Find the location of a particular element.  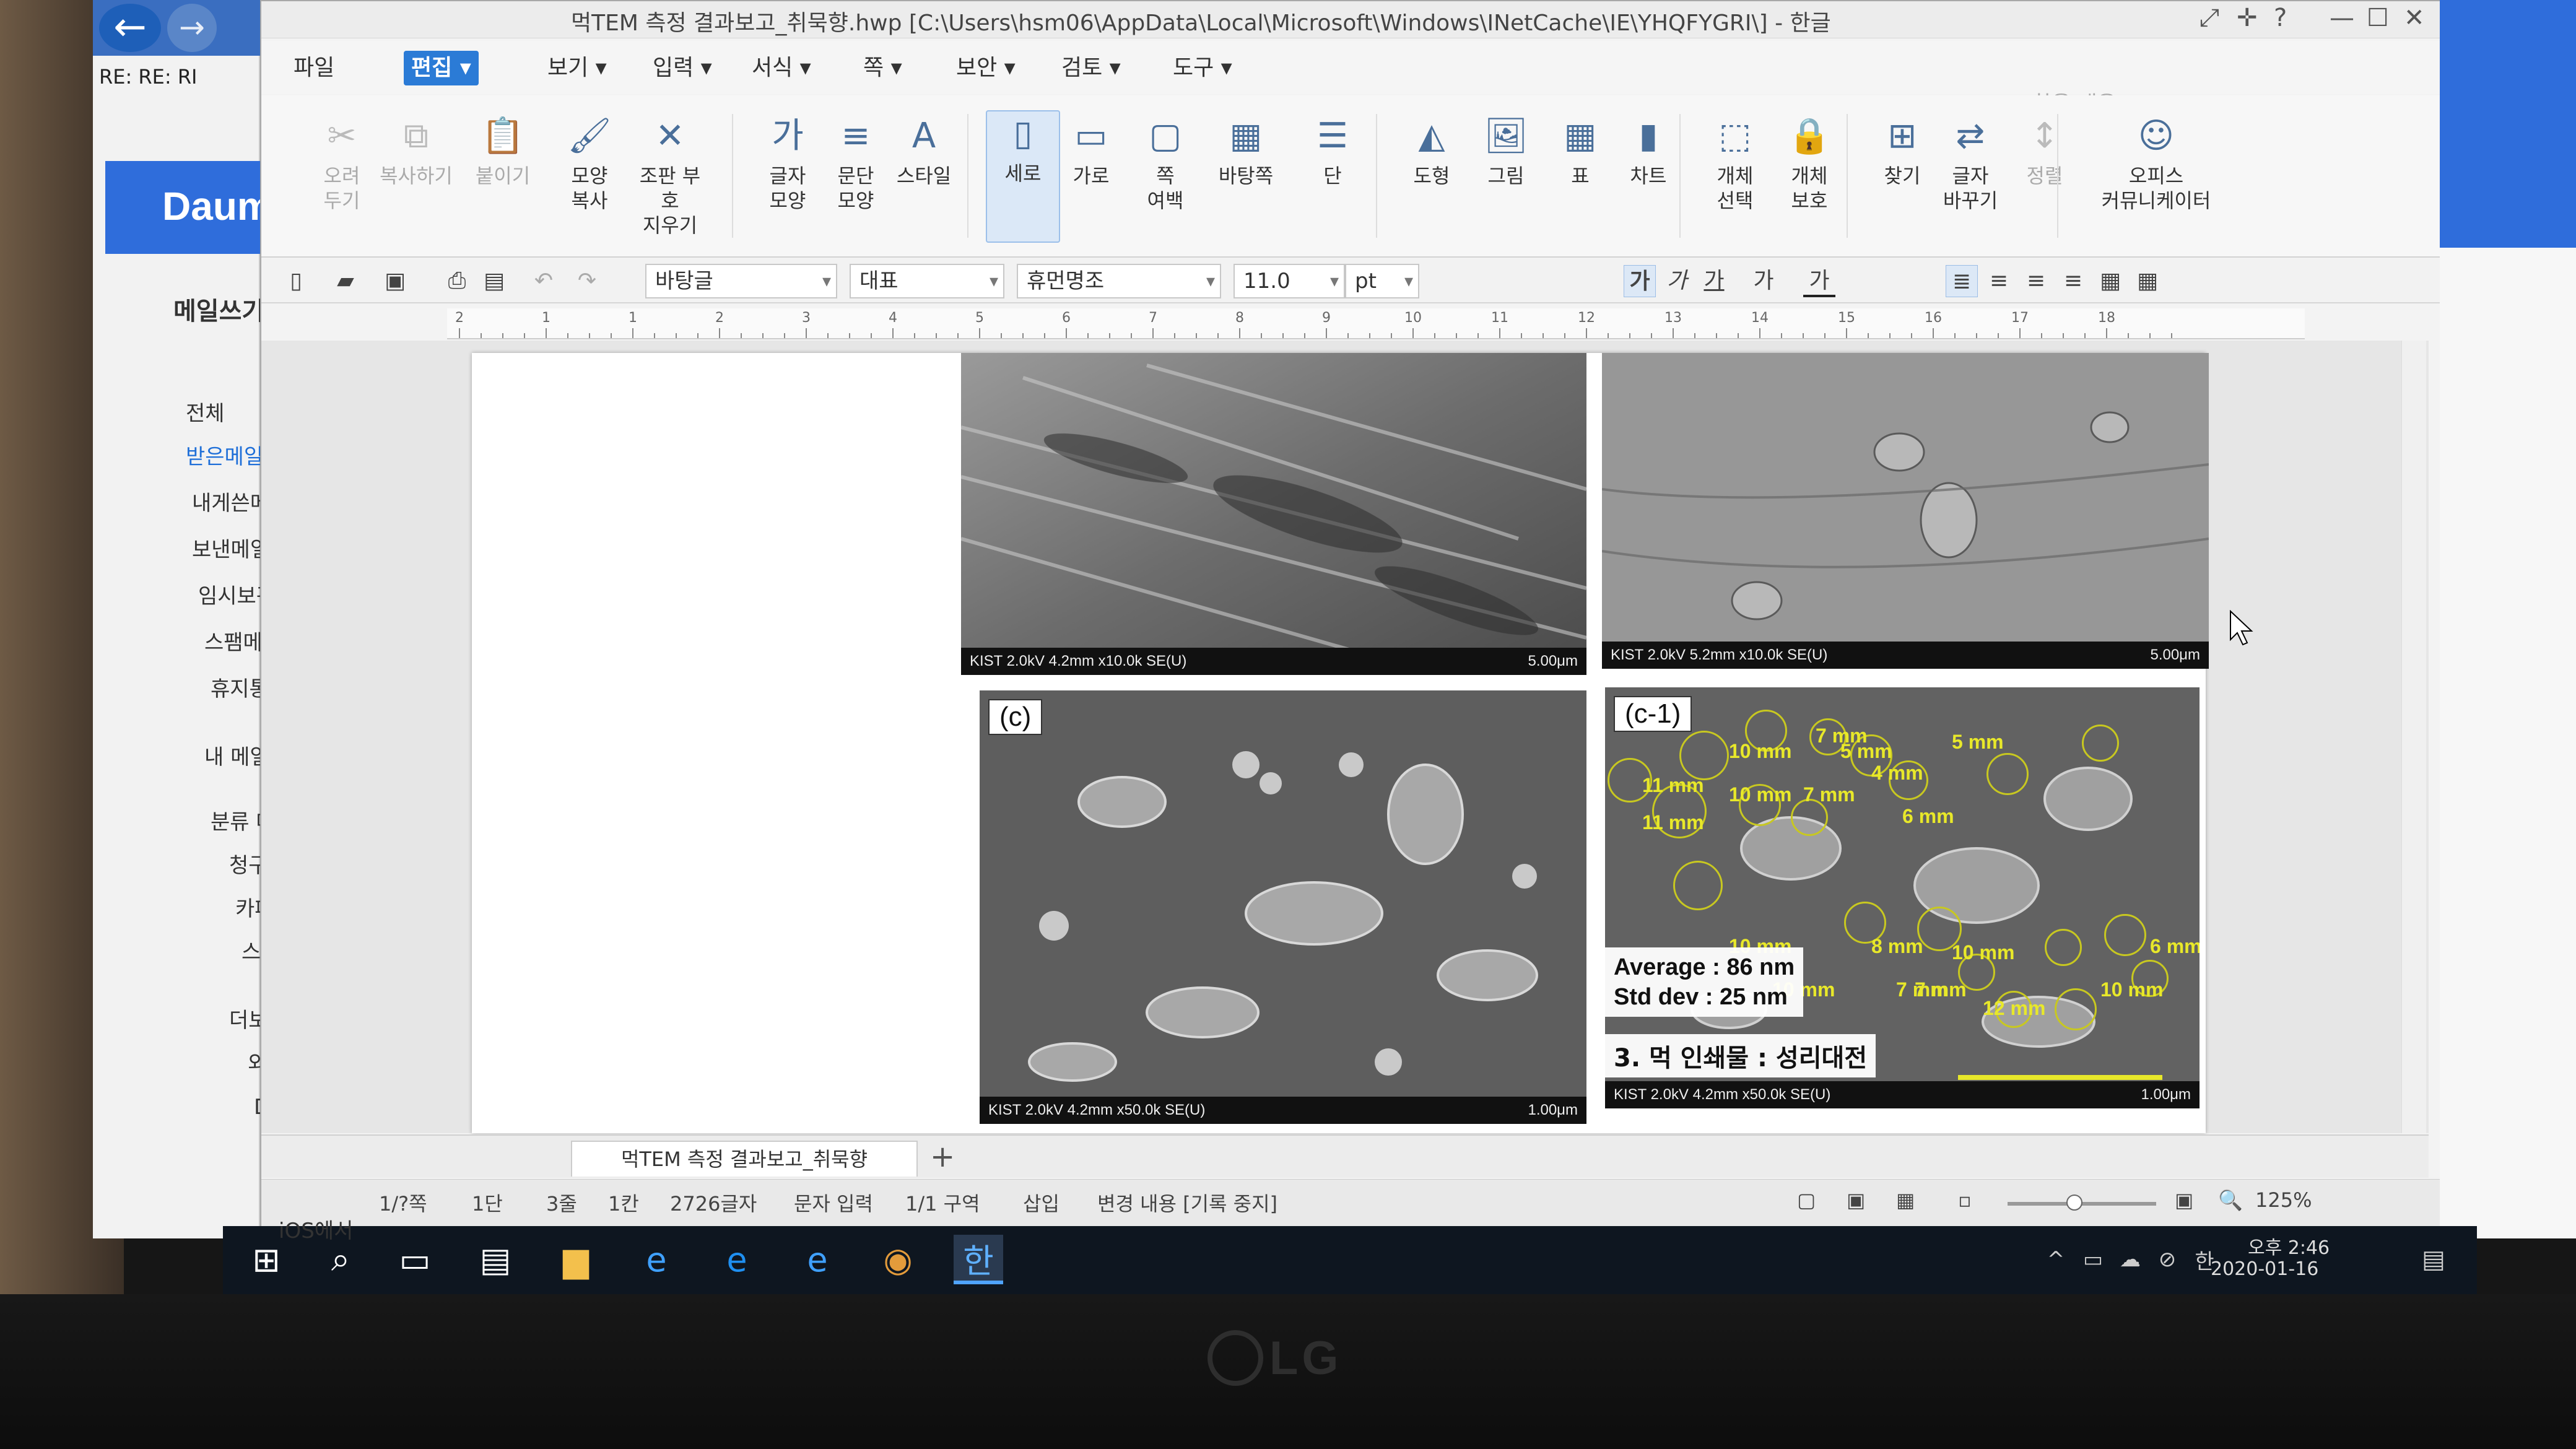

magnifier-icon: 🔍 is located at coordinates (2230, 1200).